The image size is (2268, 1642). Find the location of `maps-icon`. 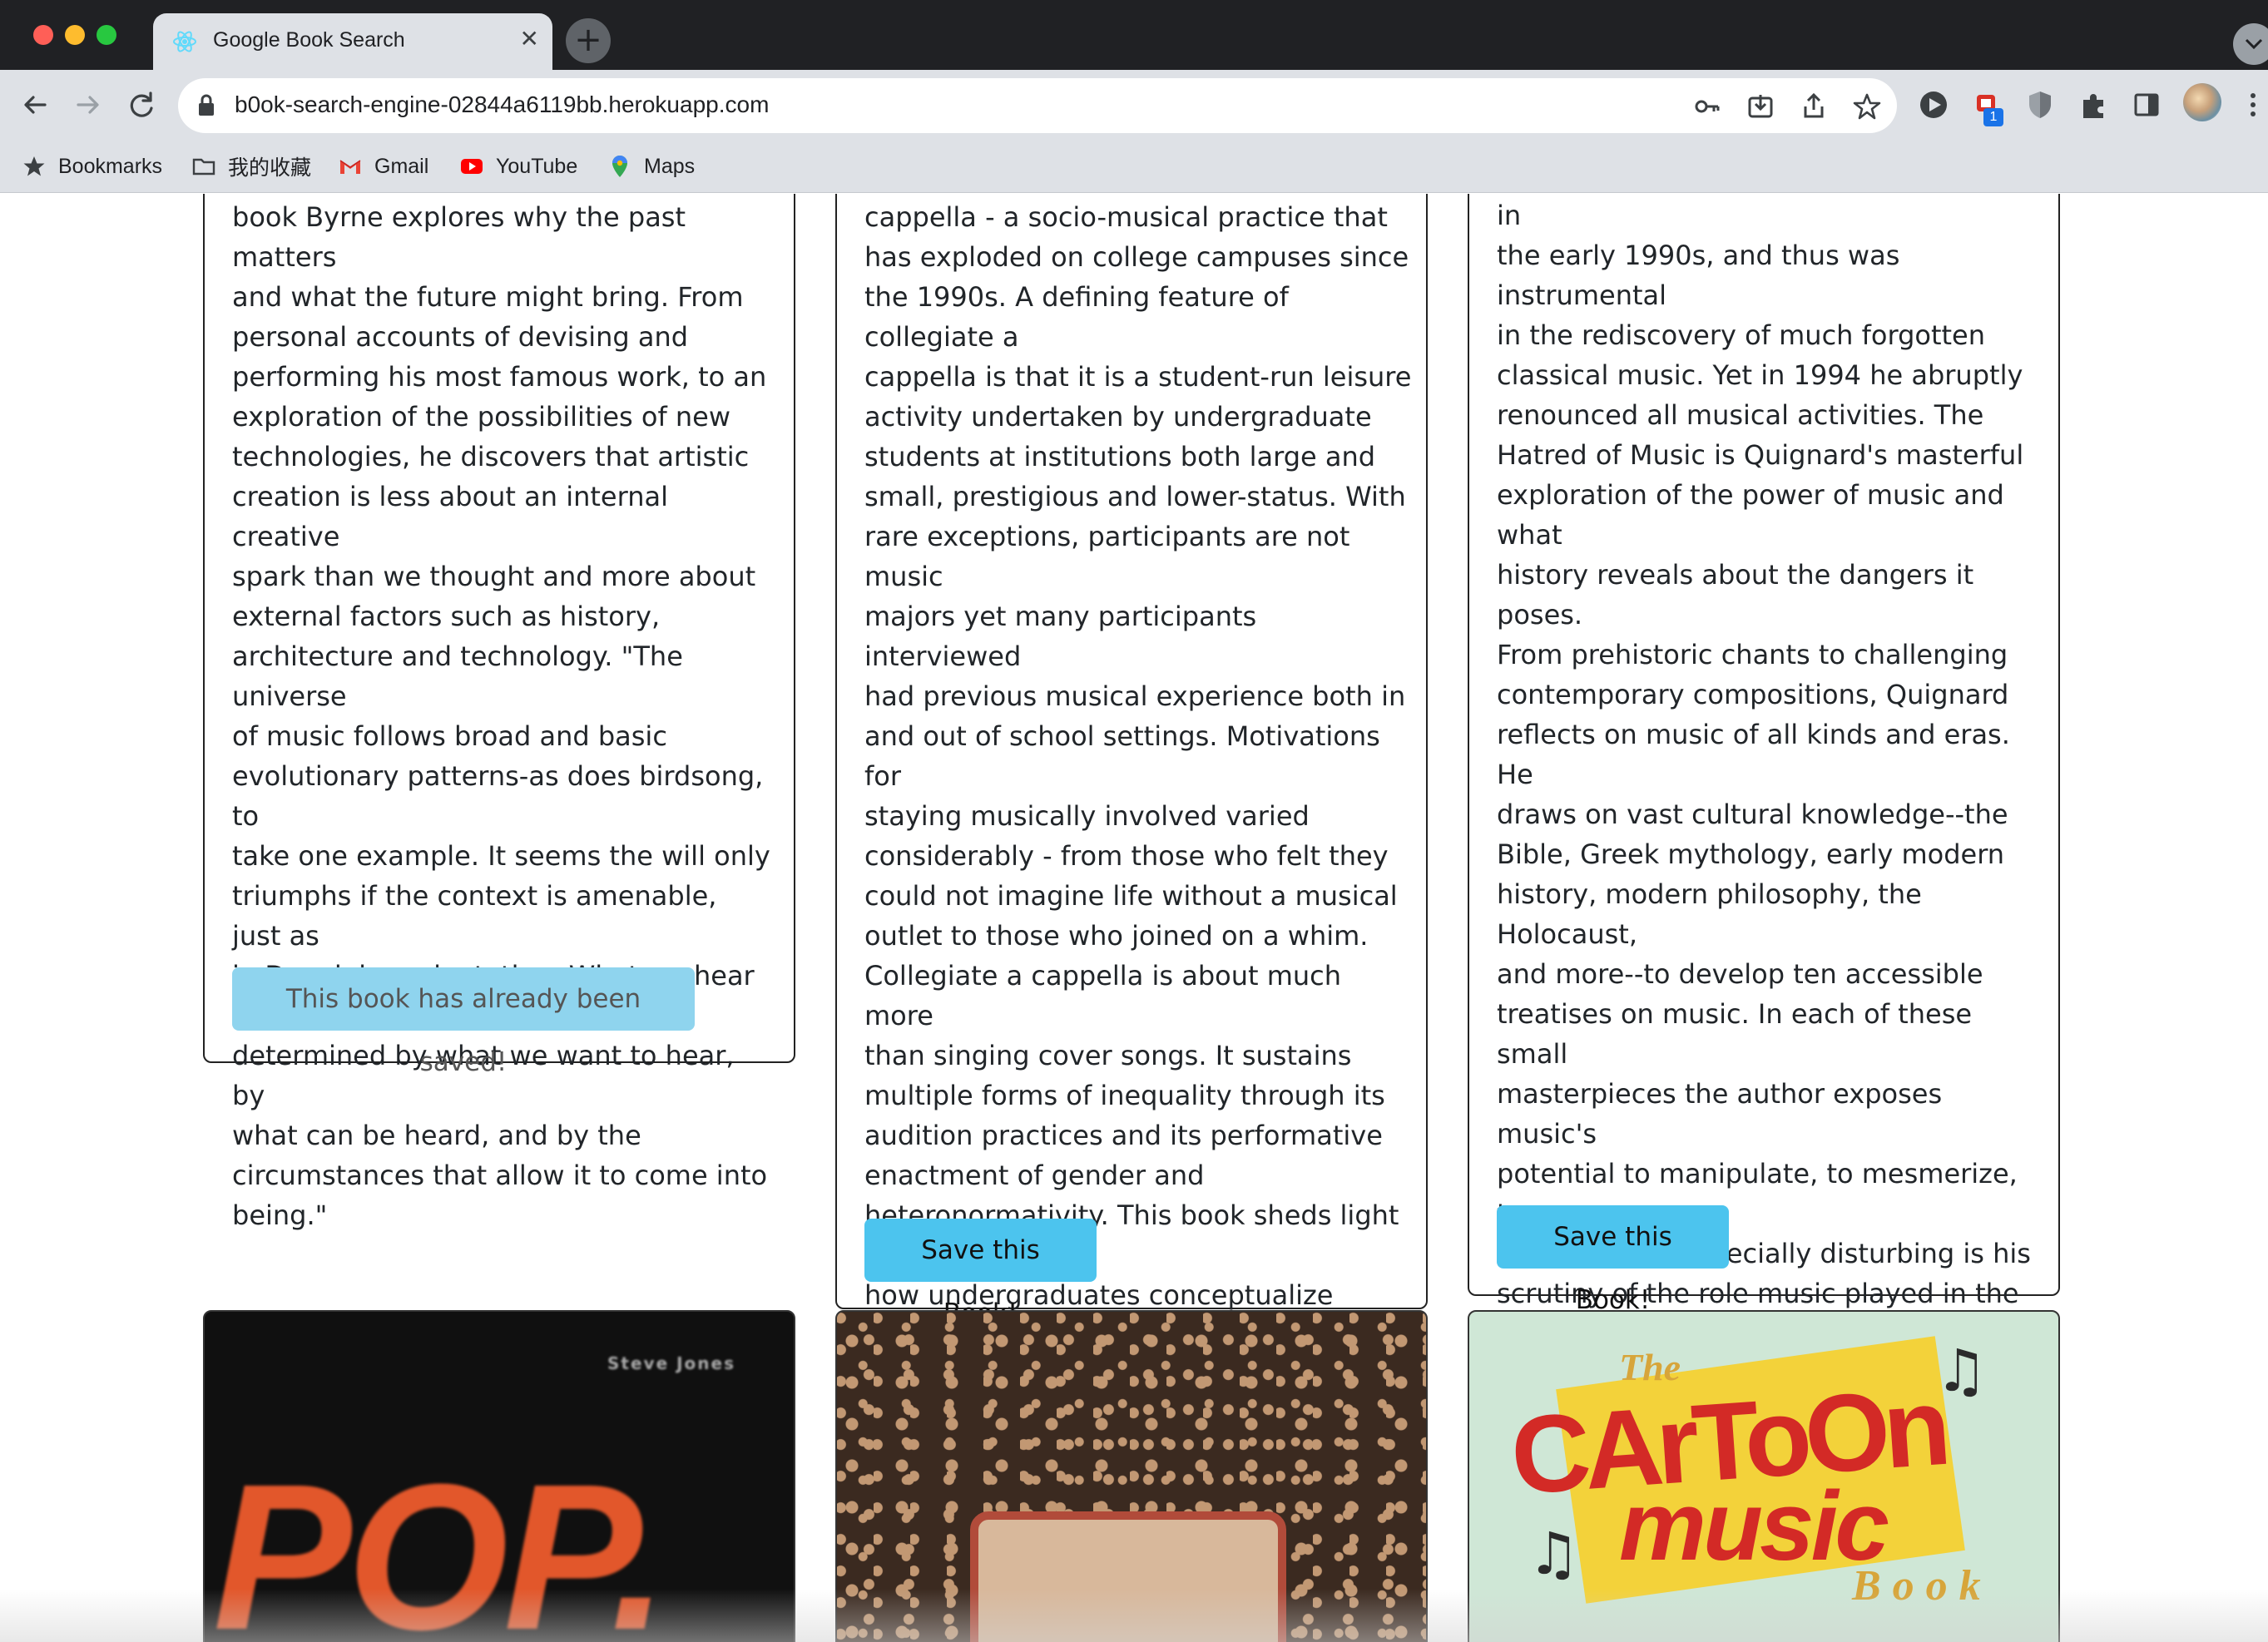

maps-icon is located at coordinates (619, 166).